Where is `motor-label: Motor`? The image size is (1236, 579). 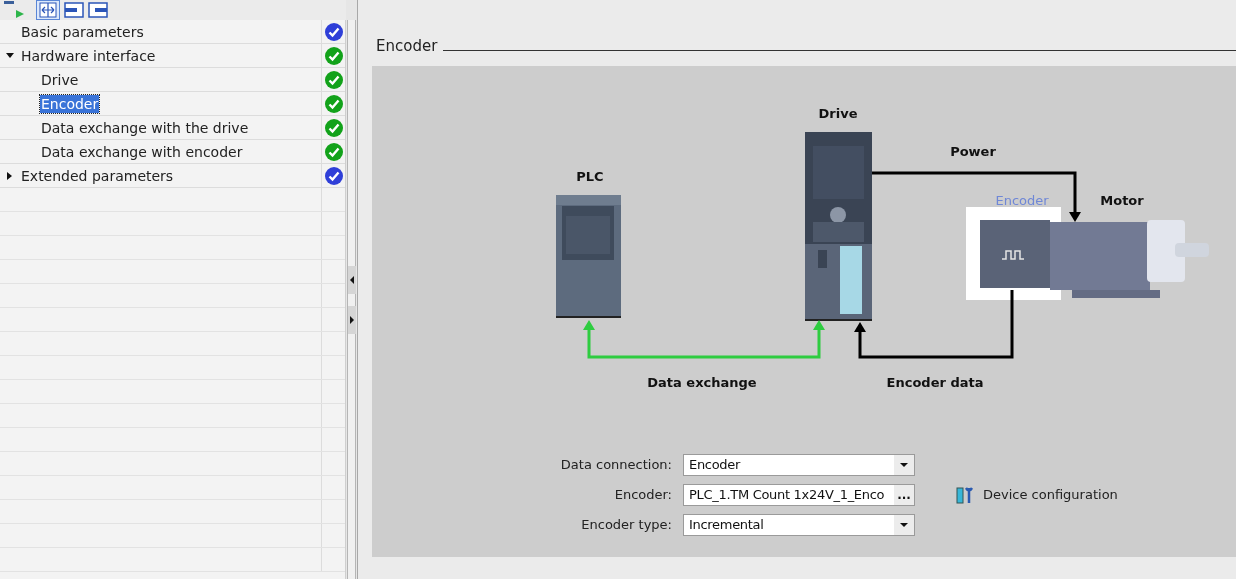
motor-label: Motor is located at coordinates (1122, 200).